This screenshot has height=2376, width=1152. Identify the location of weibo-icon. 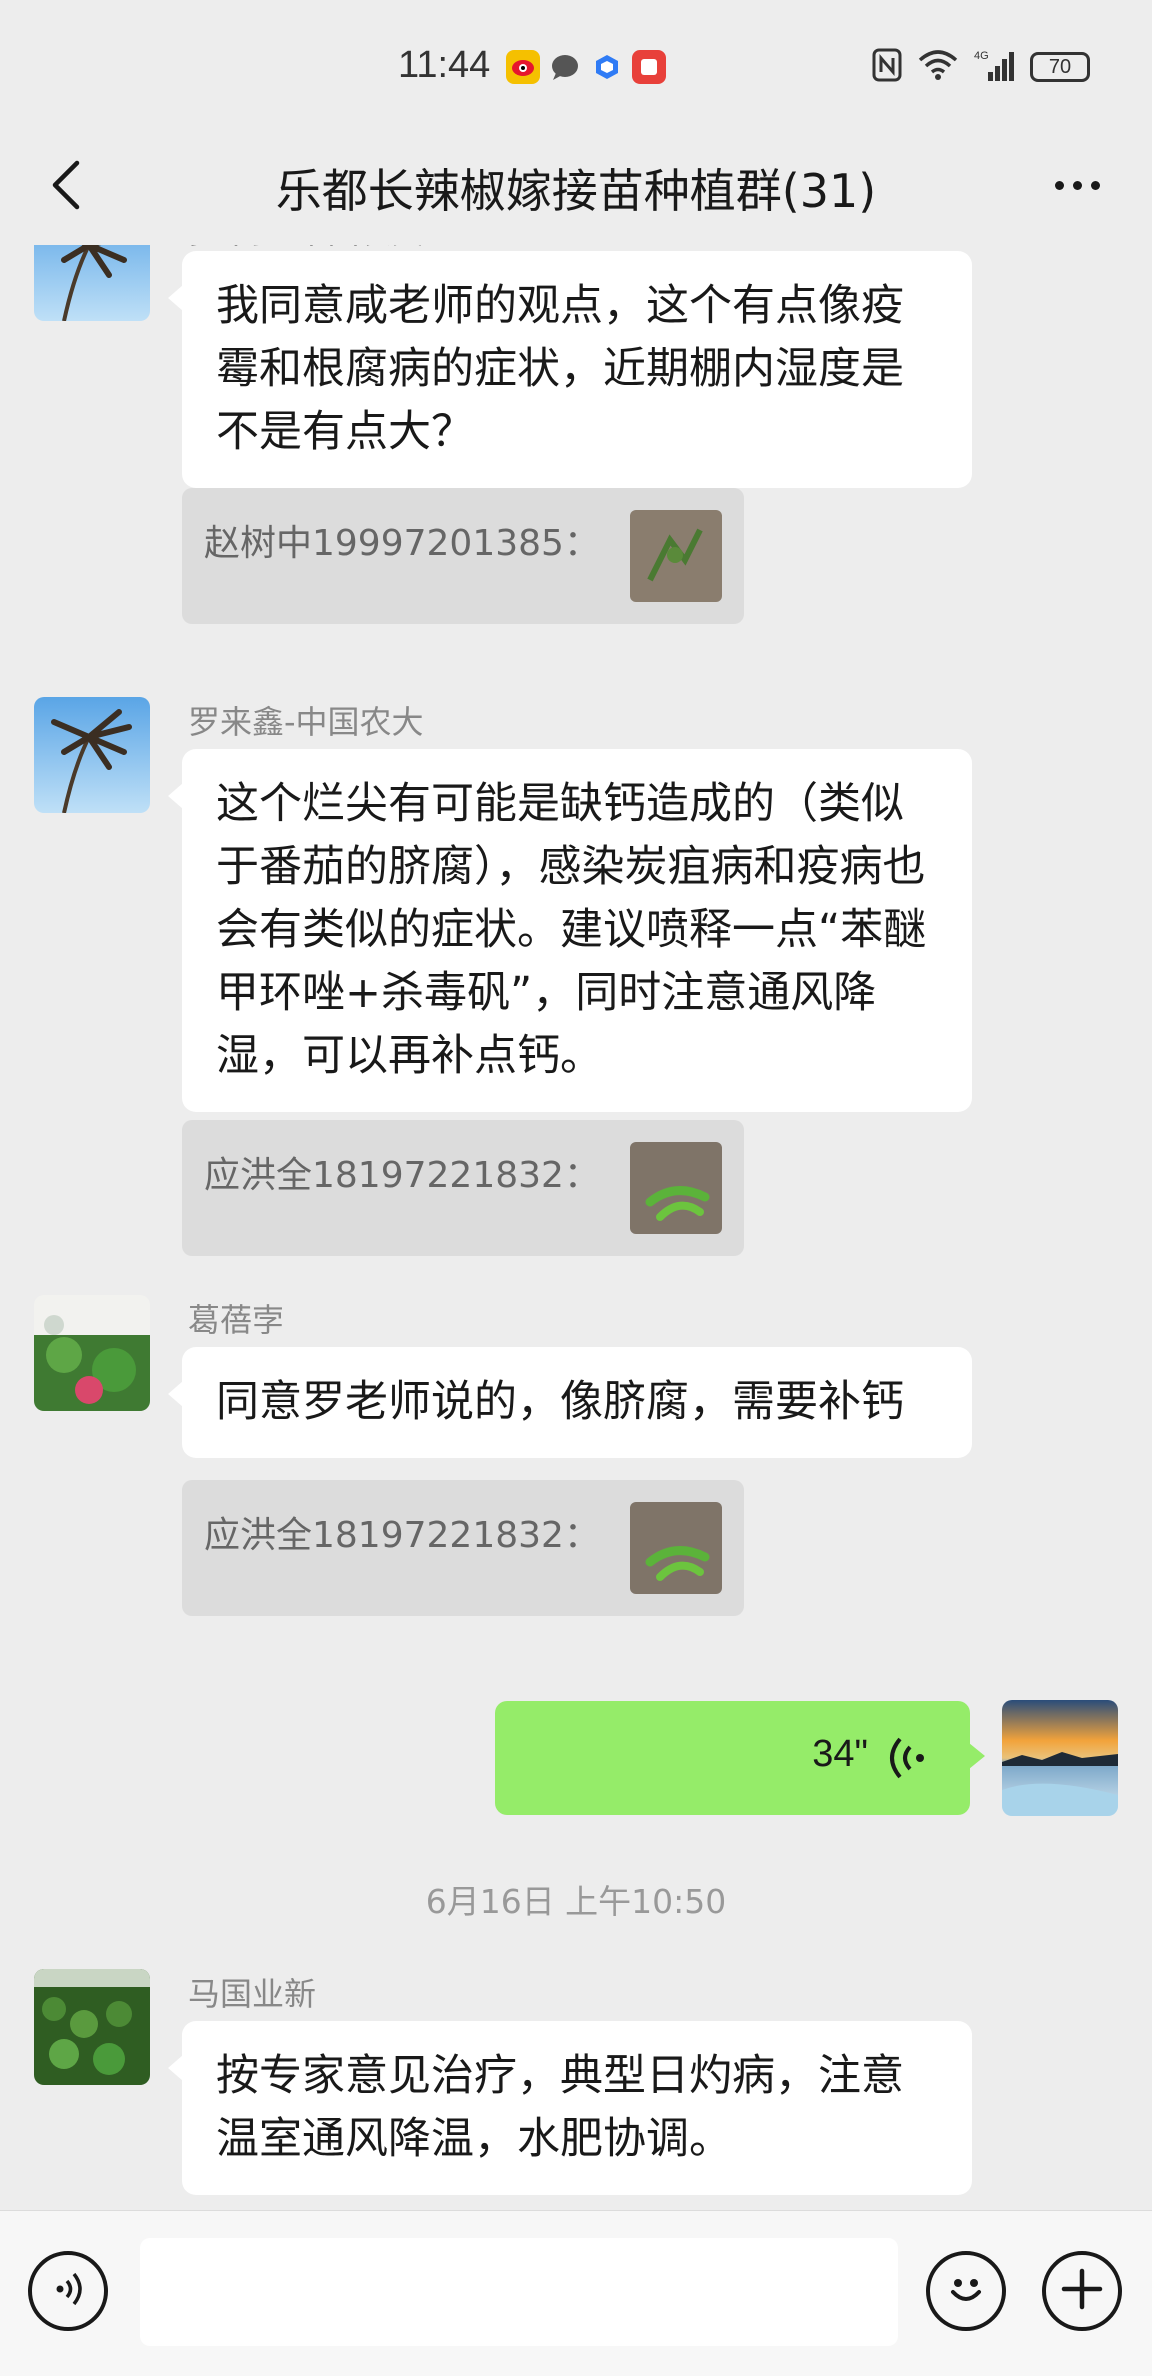
(523, 67).